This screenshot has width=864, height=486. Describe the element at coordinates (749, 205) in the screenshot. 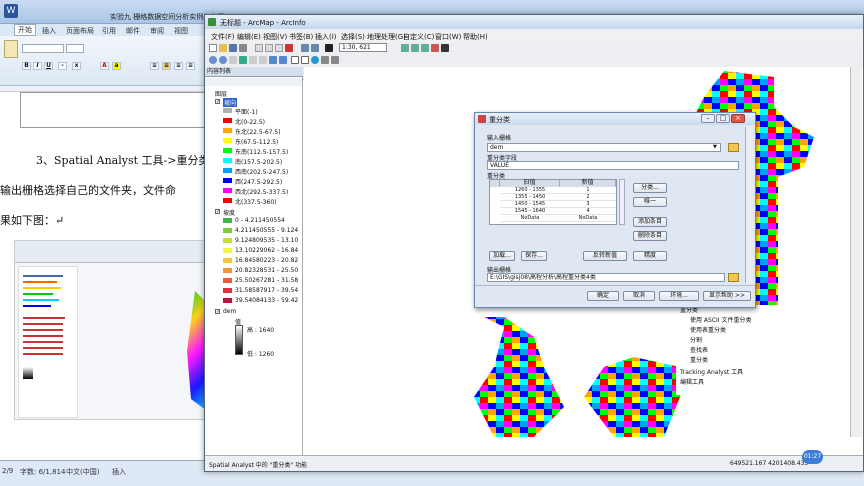

I see `dialog-scrollbar` at that location.